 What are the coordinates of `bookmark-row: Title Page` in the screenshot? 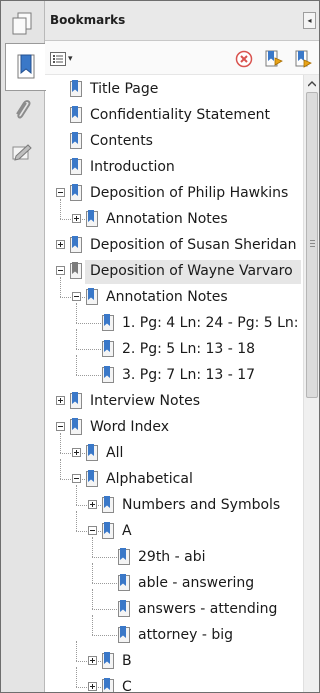 It's located at (174, 89).